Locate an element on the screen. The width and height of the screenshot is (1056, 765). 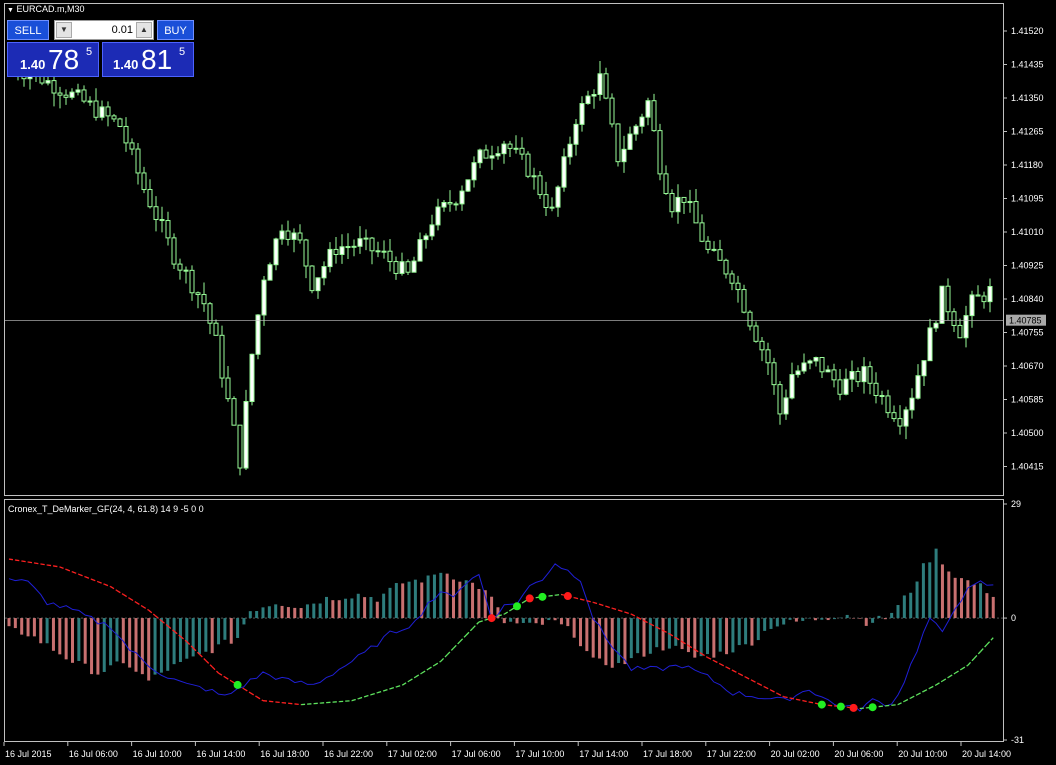
price-label: 1.40415 is located at coordinates (1027, 467).